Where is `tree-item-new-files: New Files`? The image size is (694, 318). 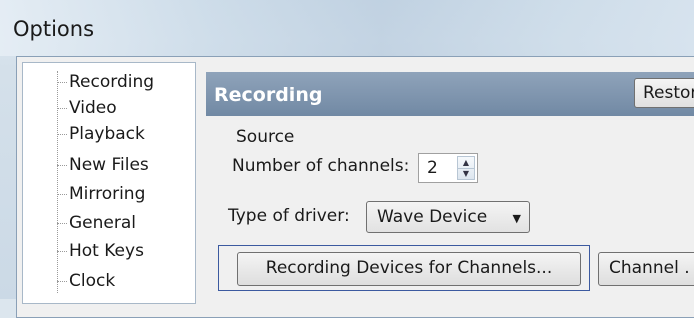 tree-item-new-files: New Files is located at coordinates (103, 165).